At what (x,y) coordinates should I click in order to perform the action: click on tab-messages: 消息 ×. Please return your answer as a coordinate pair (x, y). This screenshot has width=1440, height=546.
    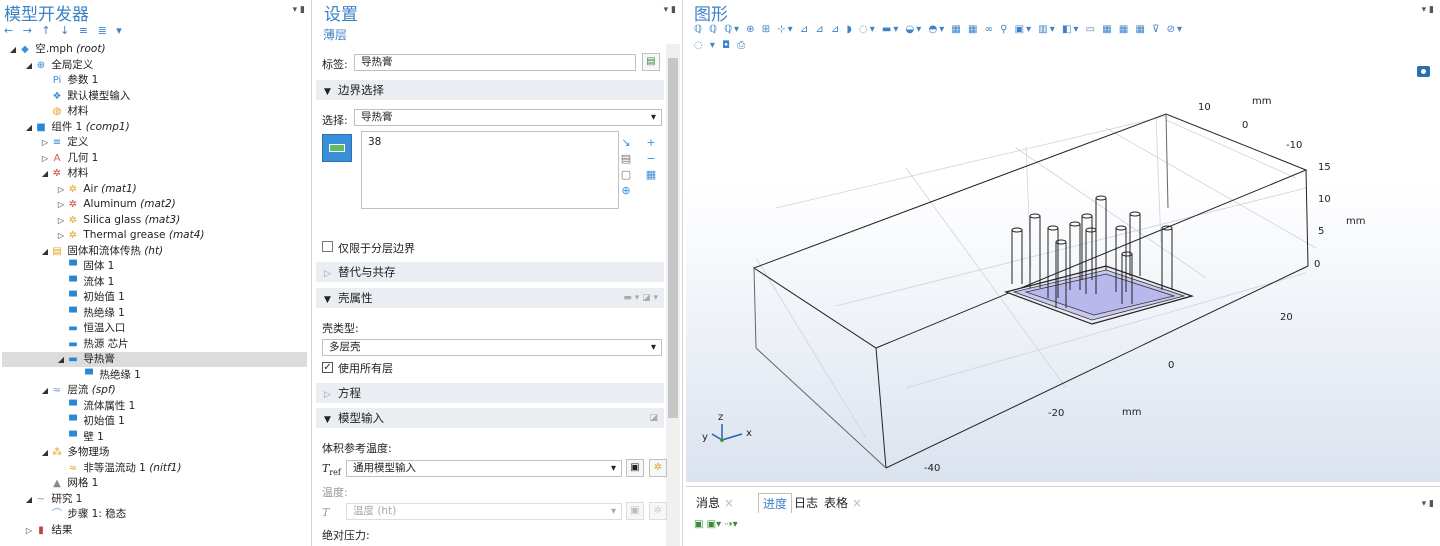
    Looking at the image, I should click on (715, 503).